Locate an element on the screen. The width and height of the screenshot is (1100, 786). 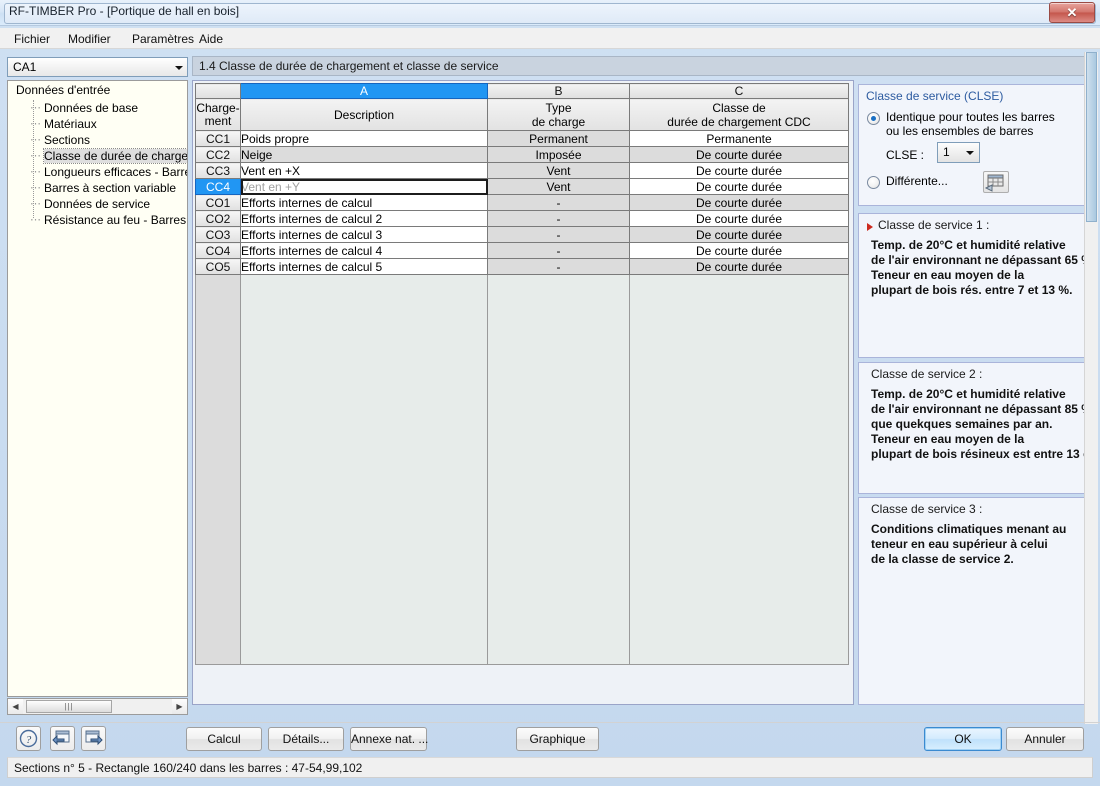
scrollbar-thumb is located at coordinates (1091, 137).